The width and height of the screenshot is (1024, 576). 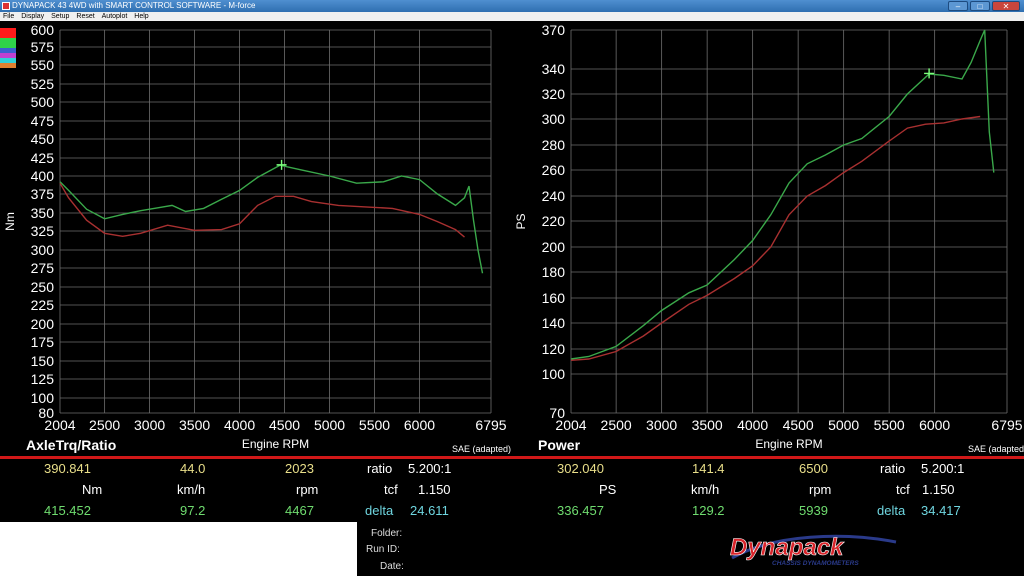 What do you see at coordinates (554, 196) in the screenshot?
I see `right-y-tick-label: 240` at bounding box center [554, 196].